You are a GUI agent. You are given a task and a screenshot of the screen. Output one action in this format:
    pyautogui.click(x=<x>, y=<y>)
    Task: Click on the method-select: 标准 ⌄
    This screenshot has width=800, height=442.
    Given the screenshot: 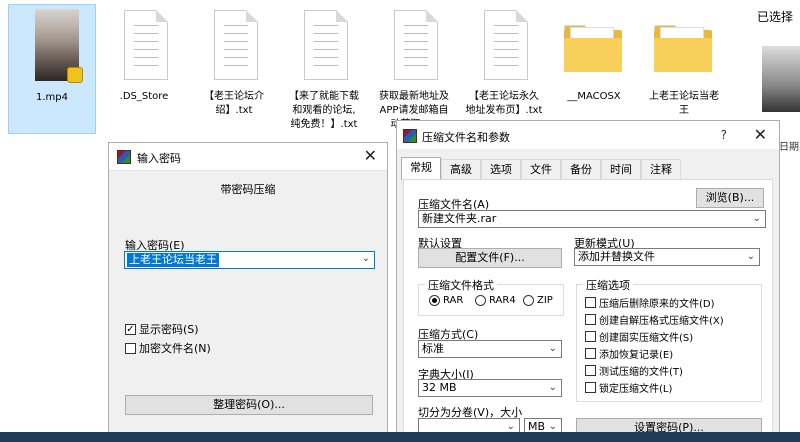 What is the action you would take?
    pyautogui.click(x=490, y=349)
    